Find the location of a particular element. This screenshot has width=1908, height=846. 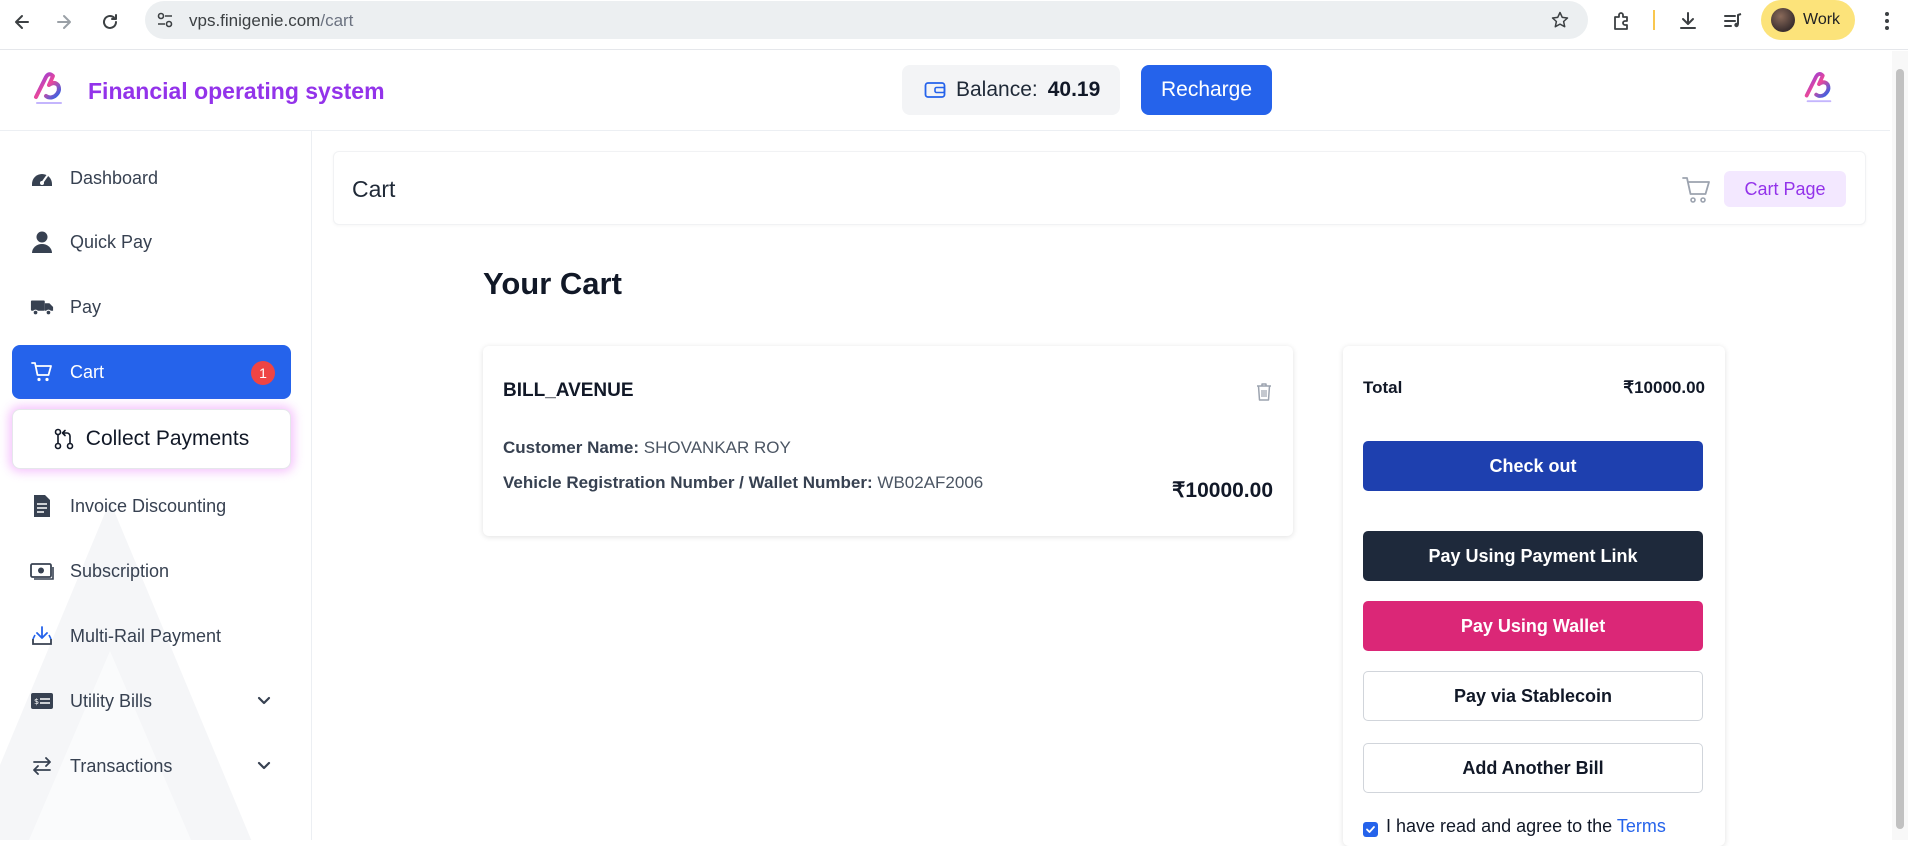

sidebar-item-multi-rail-payment: Multi-Rail Payment is located at coordinates (151, 636).